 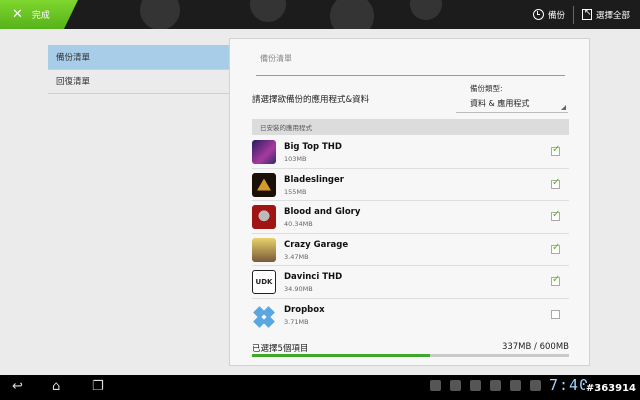 What do you see at coordinates (320, 14) in the screenshot?
I see `action-bar: ✕ 完成 備份 選擇全部` at bounding box center [320, 14].